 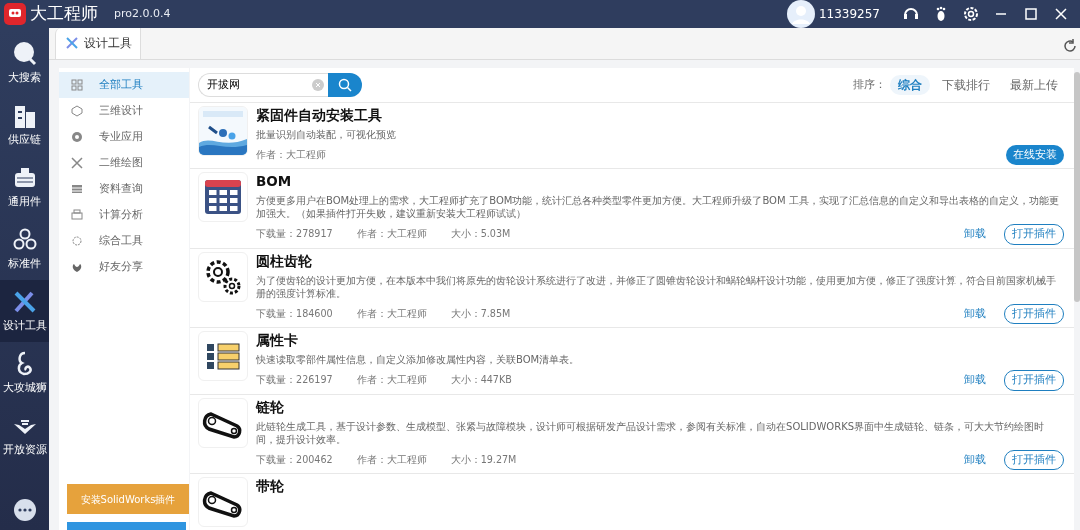 I want to click on printer-icon, so click(x=77, y=214).